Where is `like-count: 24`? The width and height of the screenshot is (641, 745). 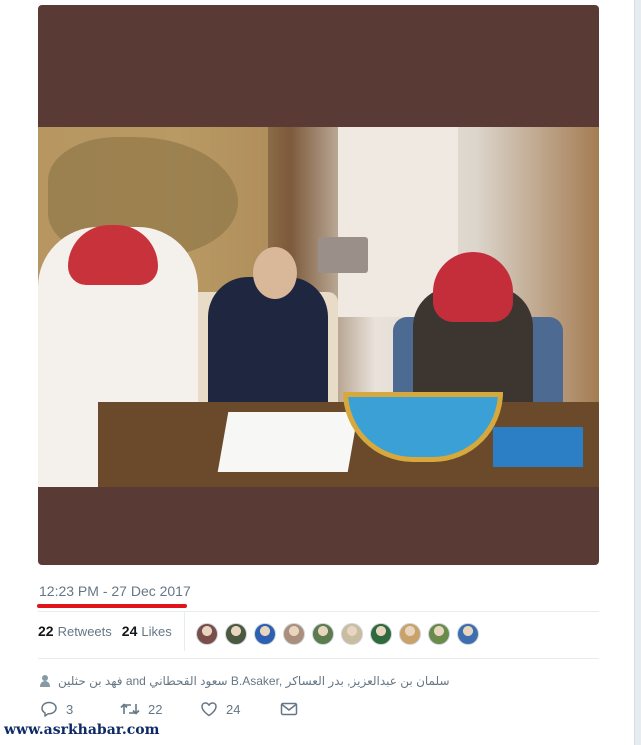 like-count: 24 is located at coordinates (233, 709).